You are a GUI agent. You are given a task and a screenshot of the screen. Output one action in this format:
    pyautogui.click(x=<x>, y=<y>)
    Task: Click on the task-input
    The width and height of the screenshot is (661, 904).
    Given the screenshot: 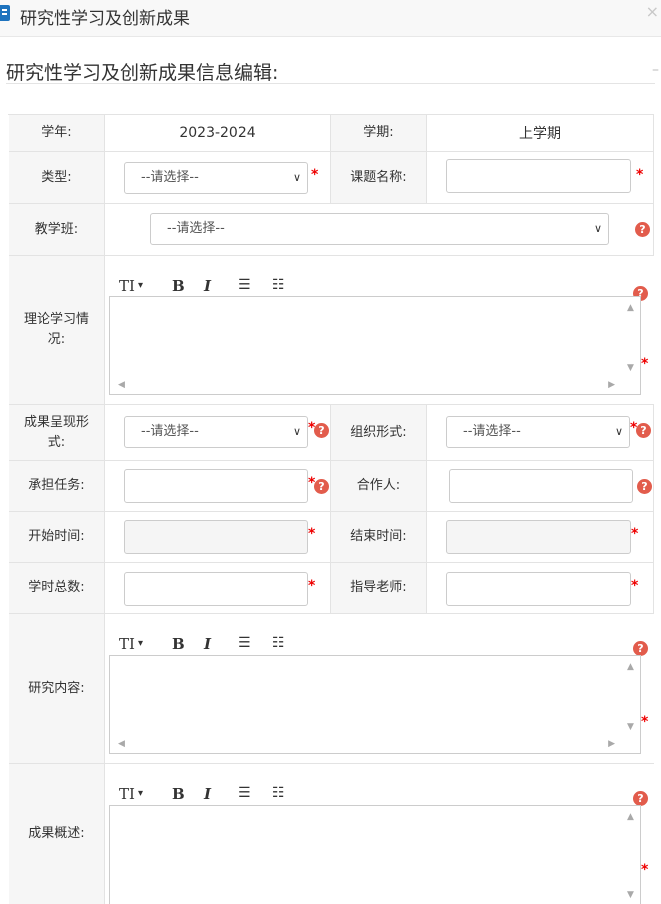 What is the action you would take?
    pyautogui.click(x=216, y=486)
    